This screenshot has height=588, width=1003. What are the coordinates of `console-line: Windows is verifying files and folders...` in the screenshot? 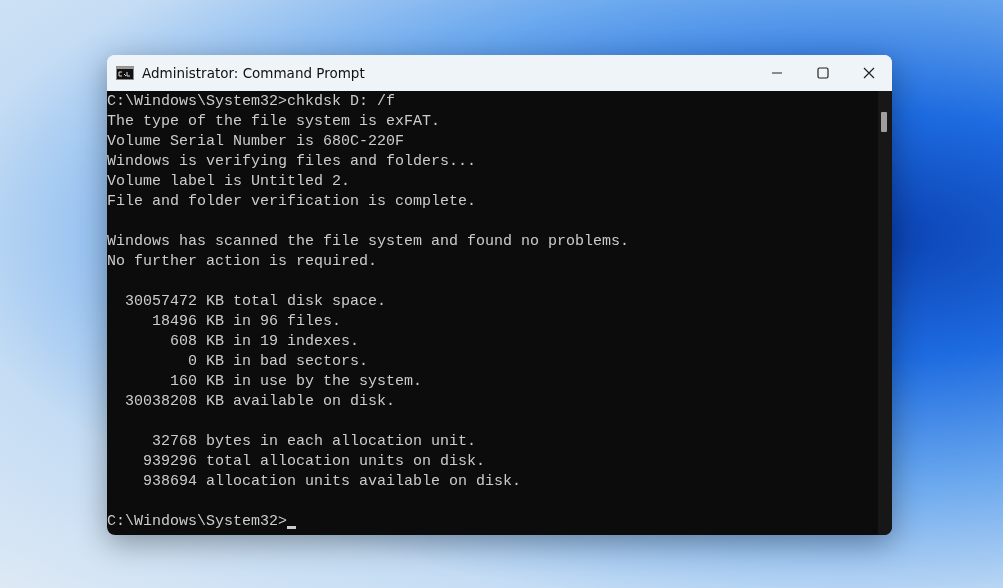 It's located at (292, 162).